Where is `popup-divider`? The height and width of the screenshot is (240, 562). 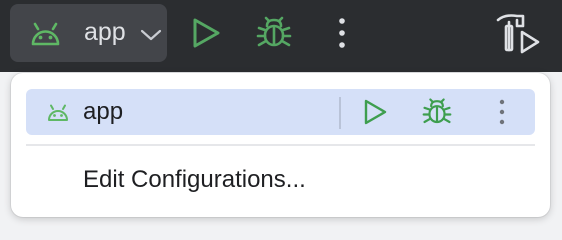 popup-divider is located at coordinates (280, 145).